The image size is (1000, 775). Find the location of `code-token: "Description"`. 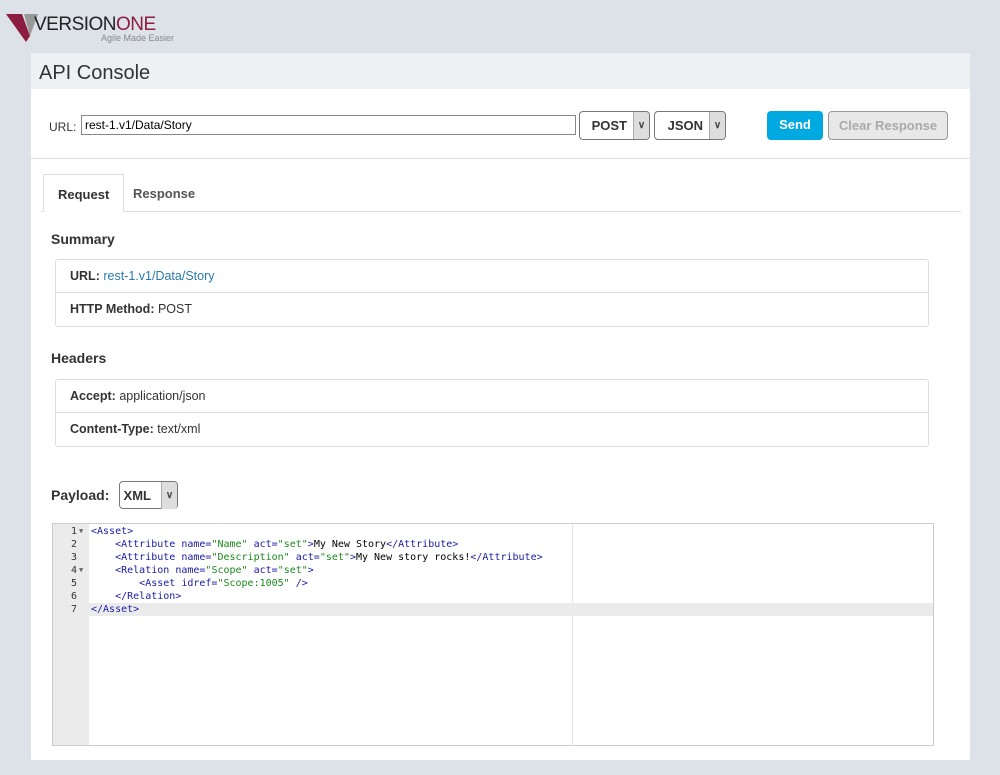

code-token: "Description" is located at coordinates (250, 557).